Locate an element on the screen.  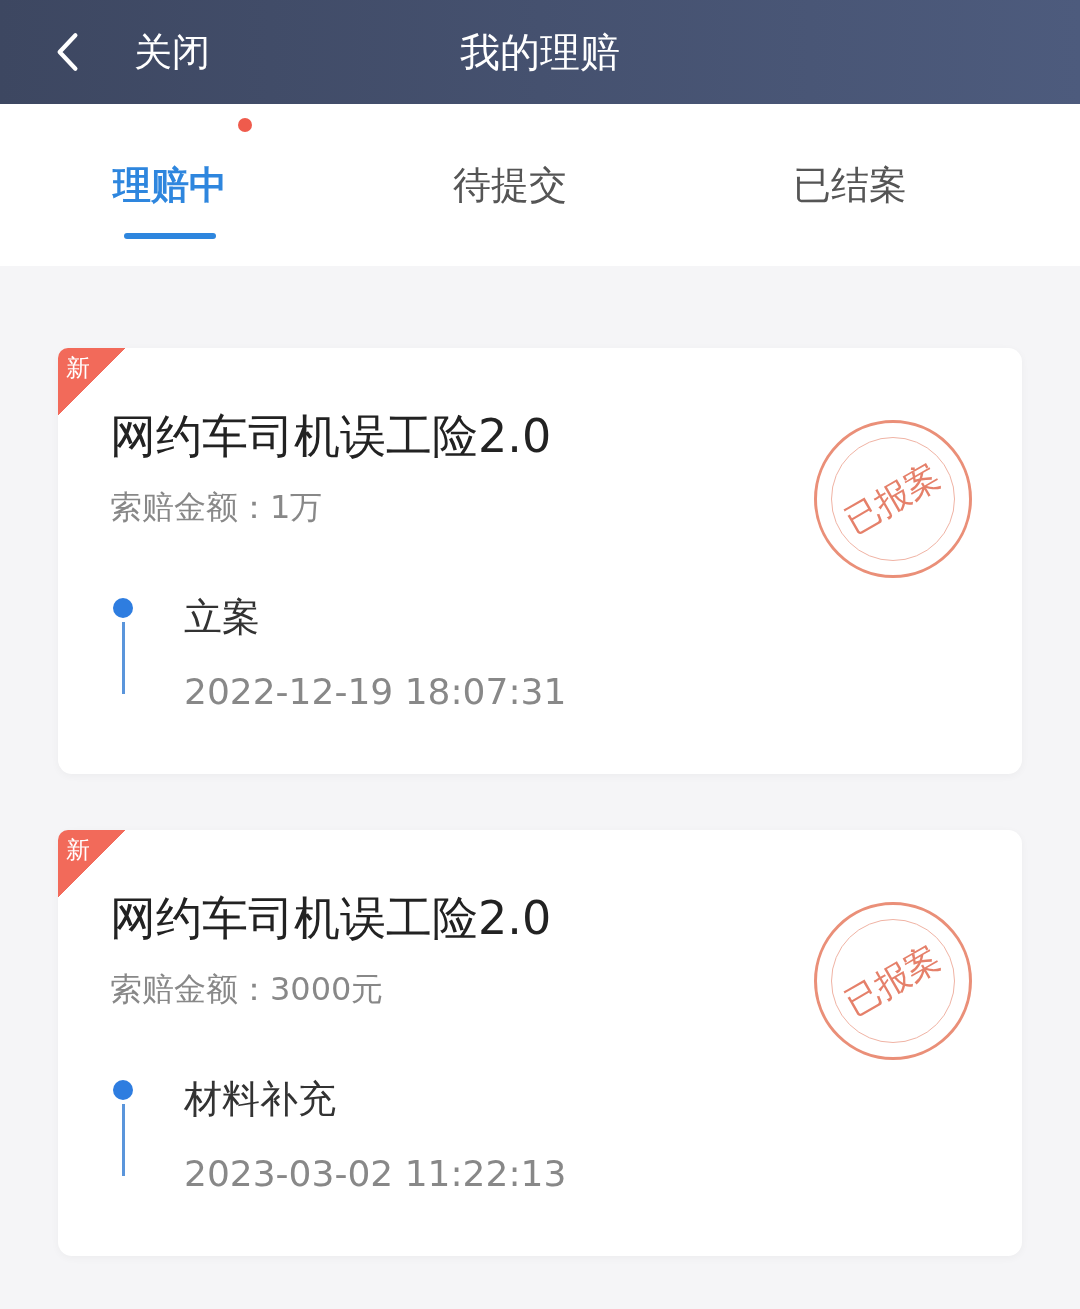
tab: 理赔中 is located at coordinates (170, 185).